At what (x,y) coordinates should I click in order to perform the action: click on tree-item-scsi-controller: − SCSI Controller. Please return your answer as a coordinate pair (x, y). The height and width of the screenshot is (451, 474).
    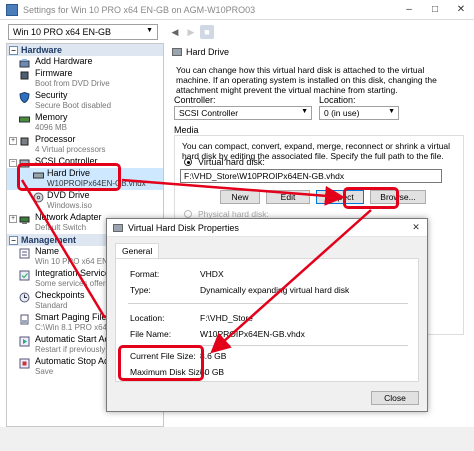
    Looking at the image, I should click on (85, 162).